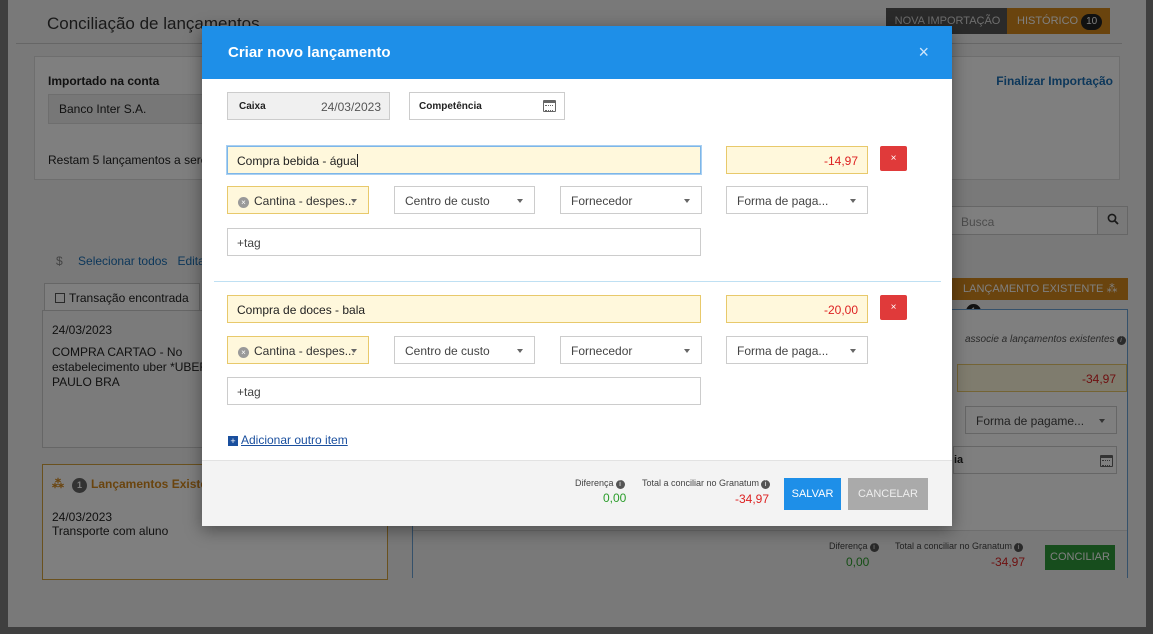 This screenshot has width=1153, height=634. I want to click on add-item-link: + Adicionar outro item, so click(288, 440).